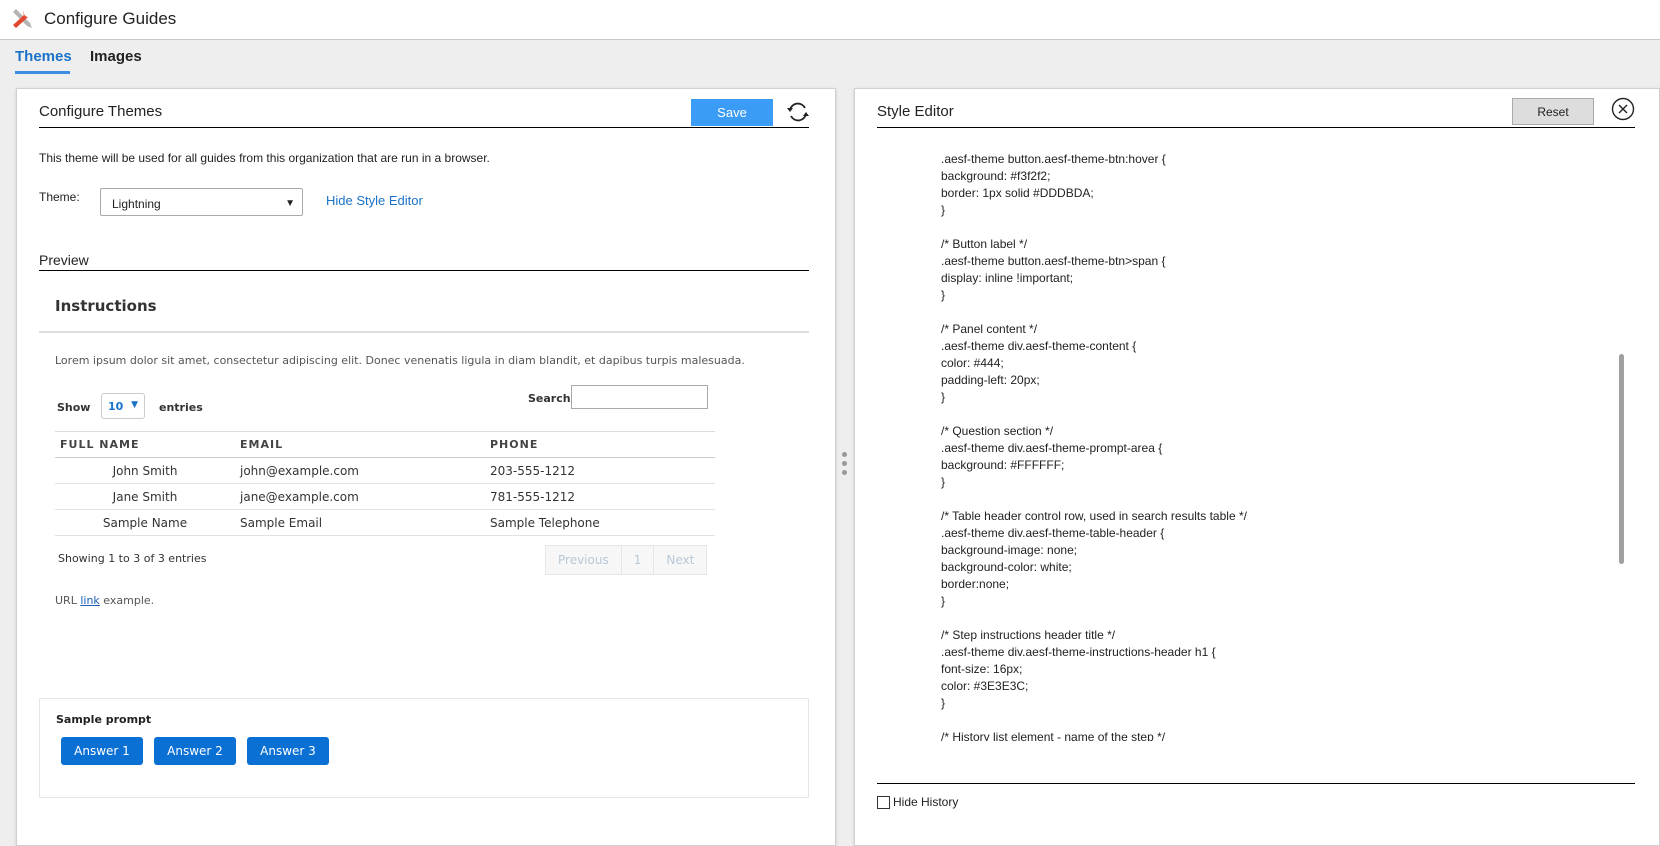 The width and height of the screenshot is (1660, 846). What do you see at coordinates (639, 397) in the screenshot?
I see `search-input` at bounding box center [639, 397].